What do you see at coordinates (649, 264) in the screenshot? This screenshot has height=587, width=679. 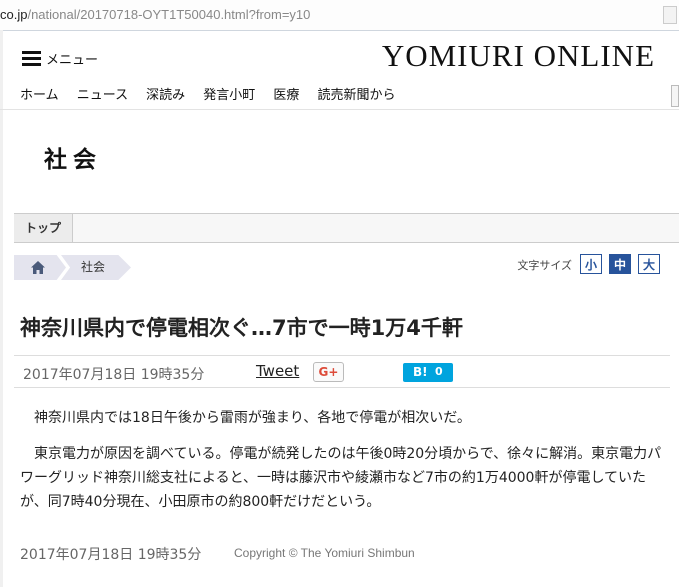 I see `font-size-large-button: 大` at bounding box center [649, 264].